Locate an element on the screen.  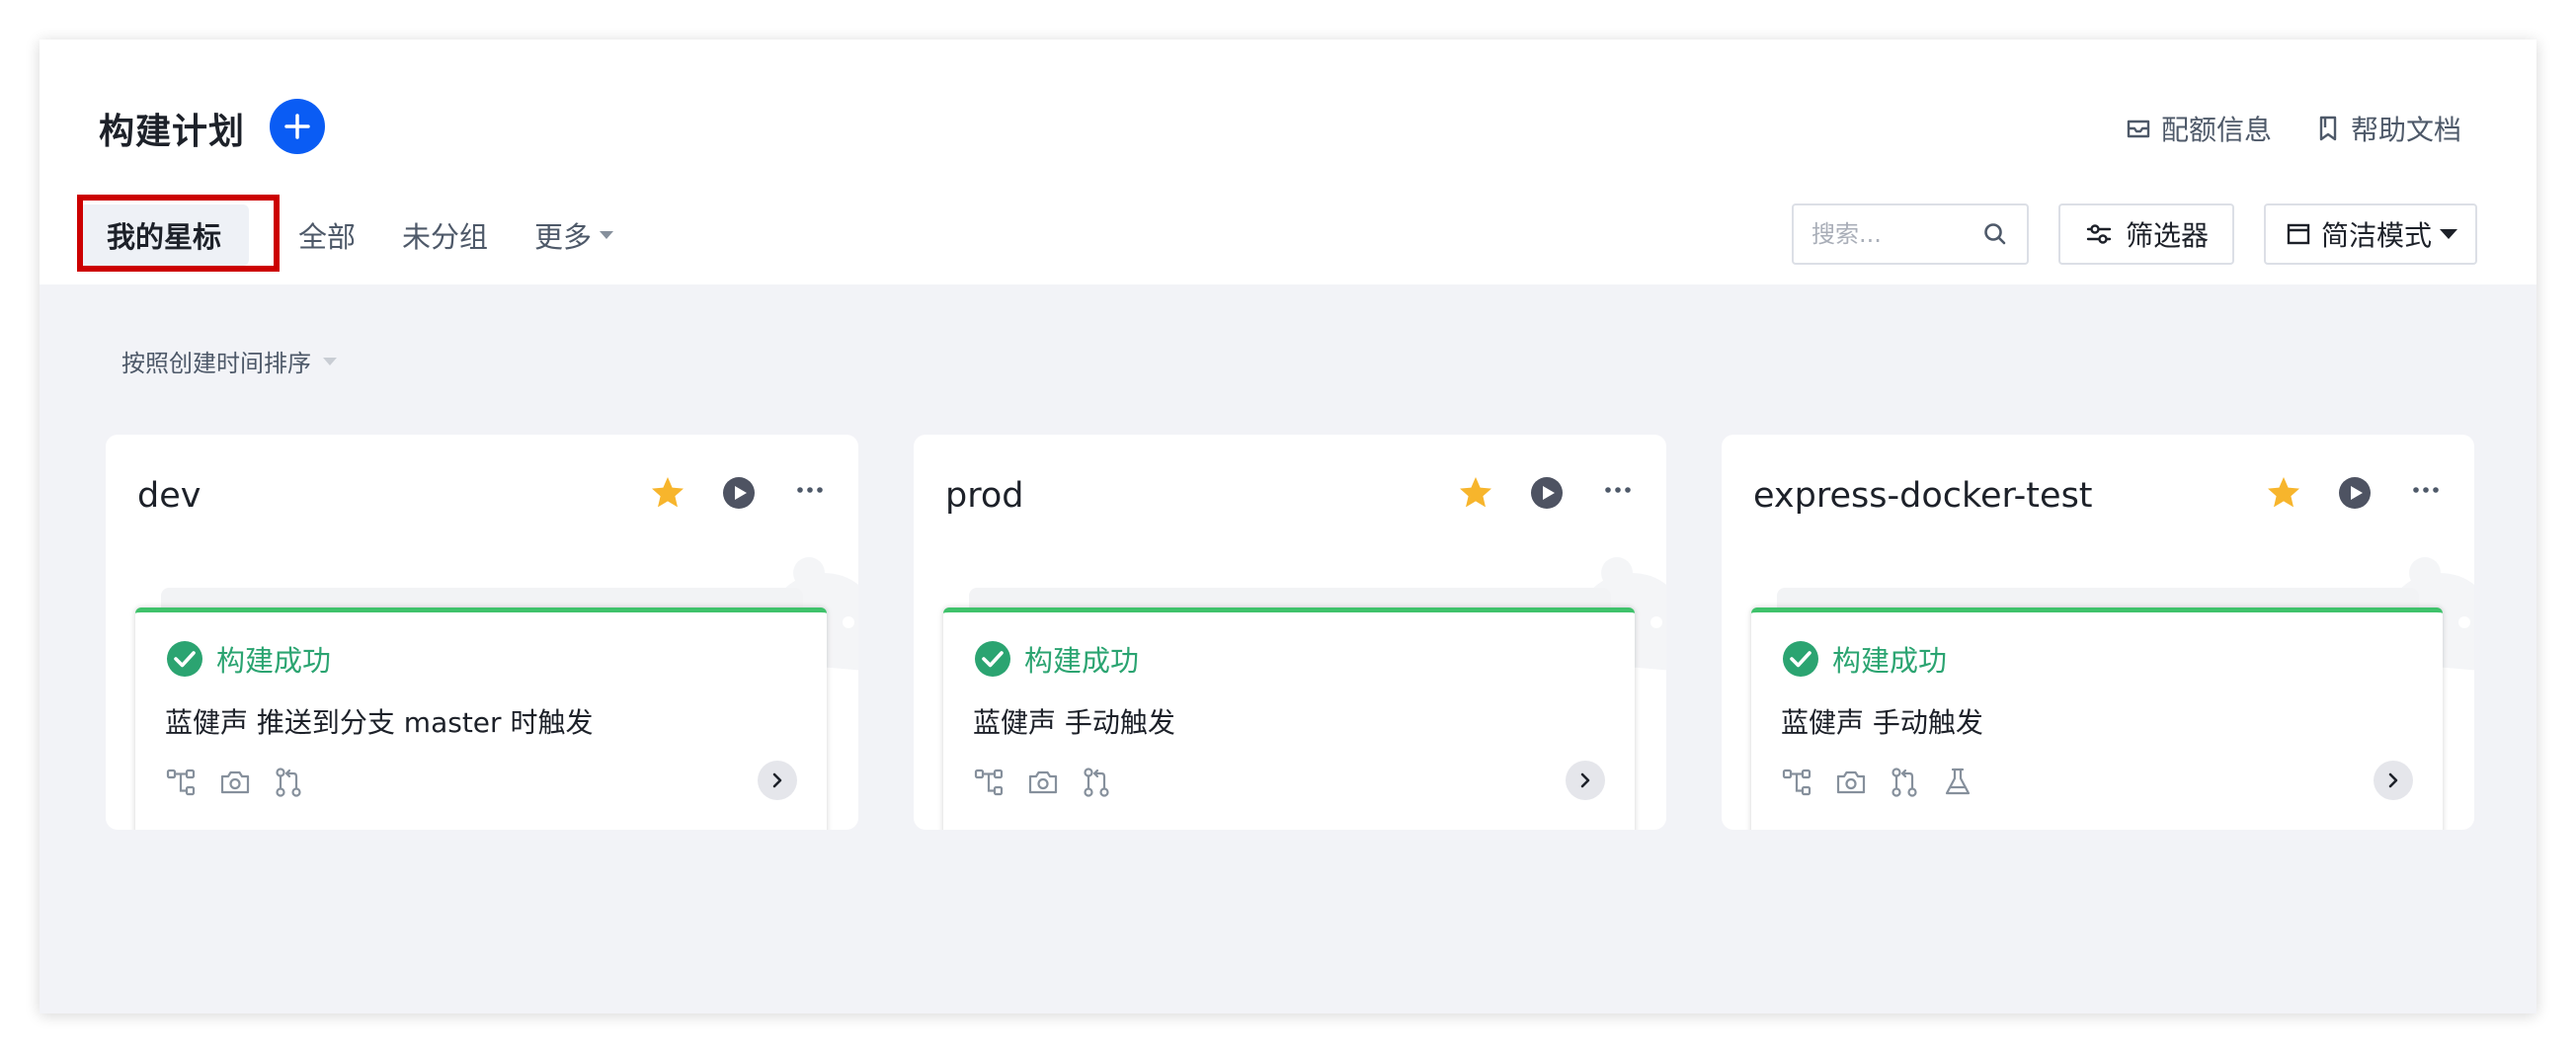
sliders-icon is located at coordinates (2099, 234).